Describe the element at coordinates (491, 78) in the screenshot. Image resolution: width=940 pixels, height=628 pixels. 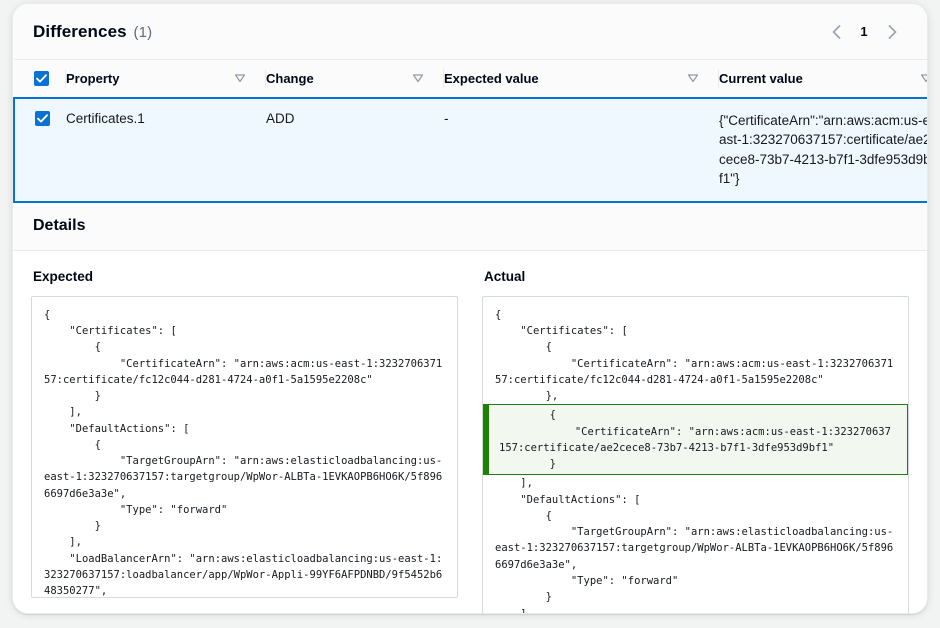
I see `column-header-expected-value-label: Expected value` at that location.